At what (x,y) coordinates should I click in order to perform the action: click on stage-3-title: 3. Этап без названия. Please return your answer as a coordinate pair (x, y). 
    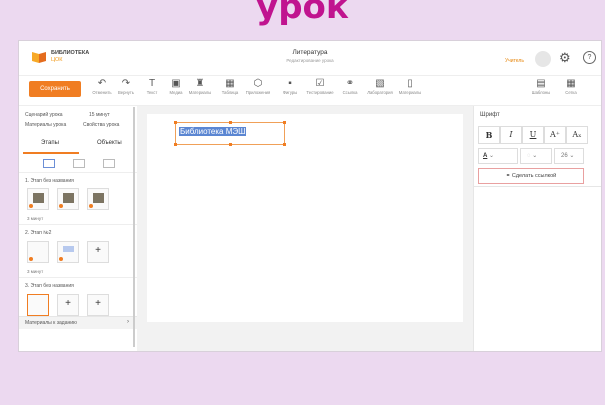
    Looking at the image, I should click on (49, 286).